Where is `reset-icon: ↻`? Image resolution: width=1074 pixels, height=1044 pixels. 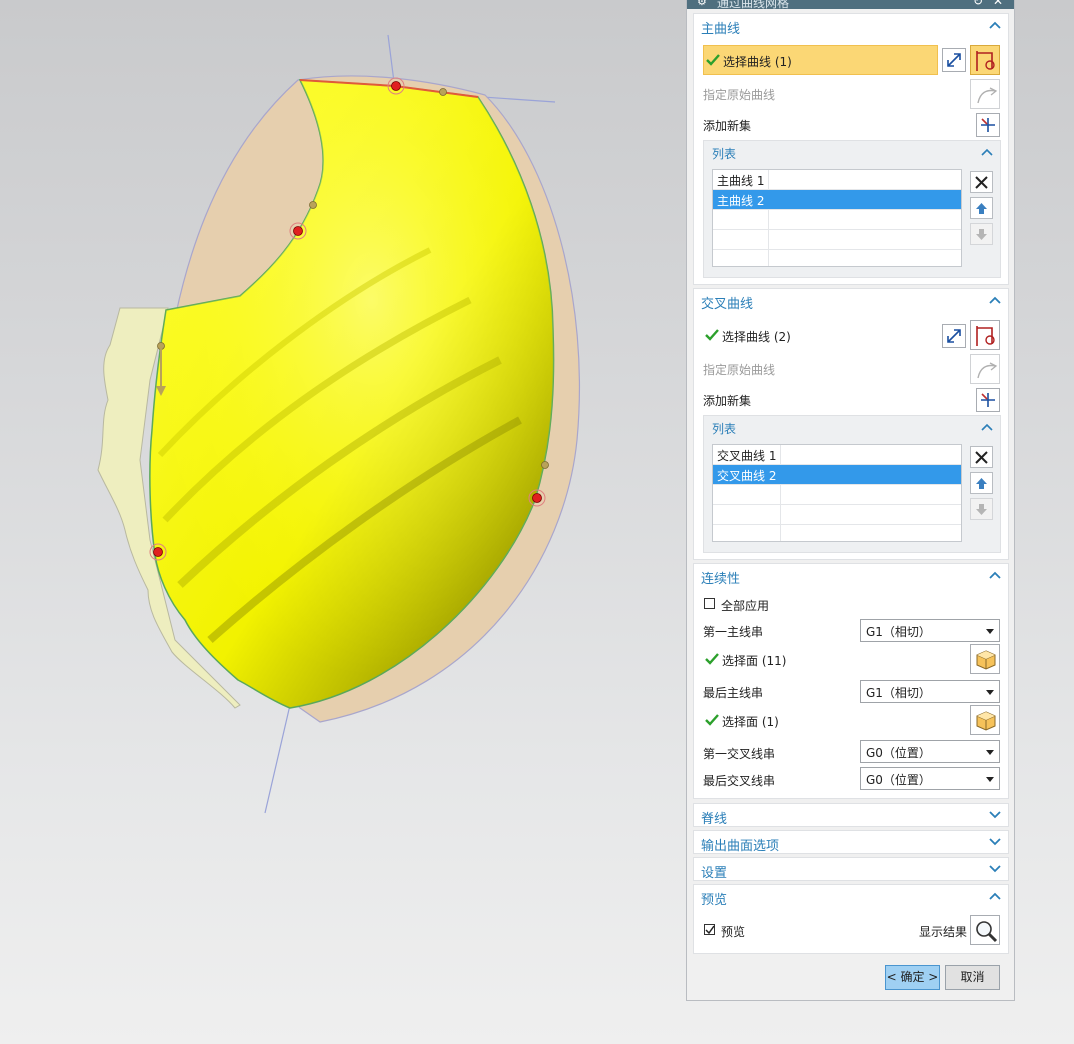 reset-icon: ↻ is located at coordinates (978, 4).